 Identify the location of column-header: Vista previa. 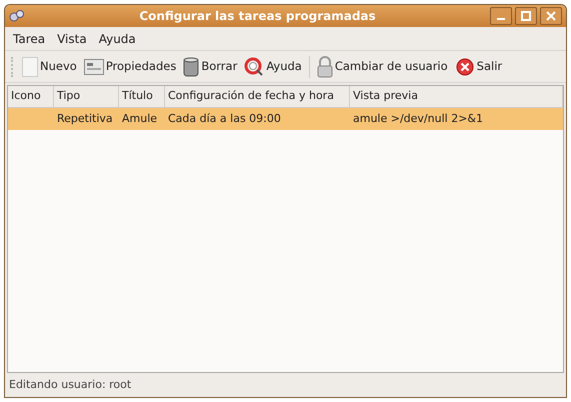
(456, 96).